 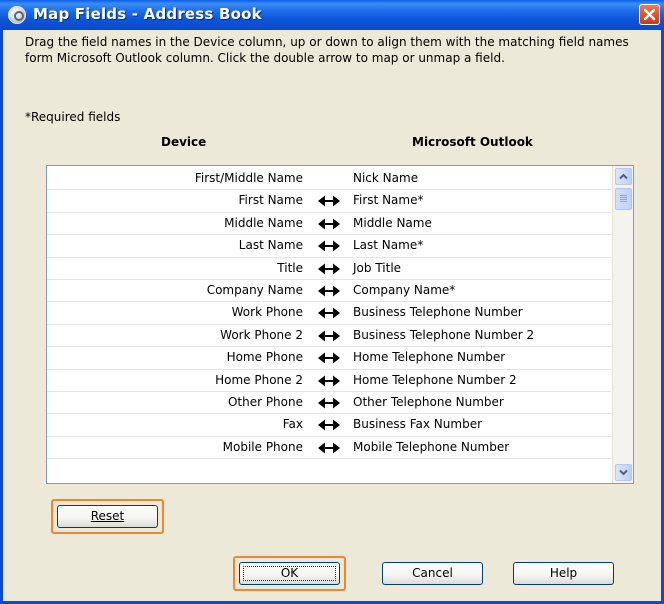 I want to click on list-item: Company Name Company Name*, so click(x=329, y=291).